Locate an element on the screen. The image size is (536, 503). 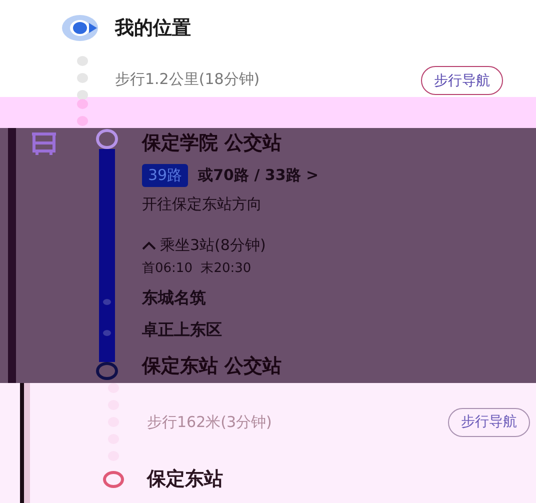
route-badge: 39路 is located at coordinates (165, 175).